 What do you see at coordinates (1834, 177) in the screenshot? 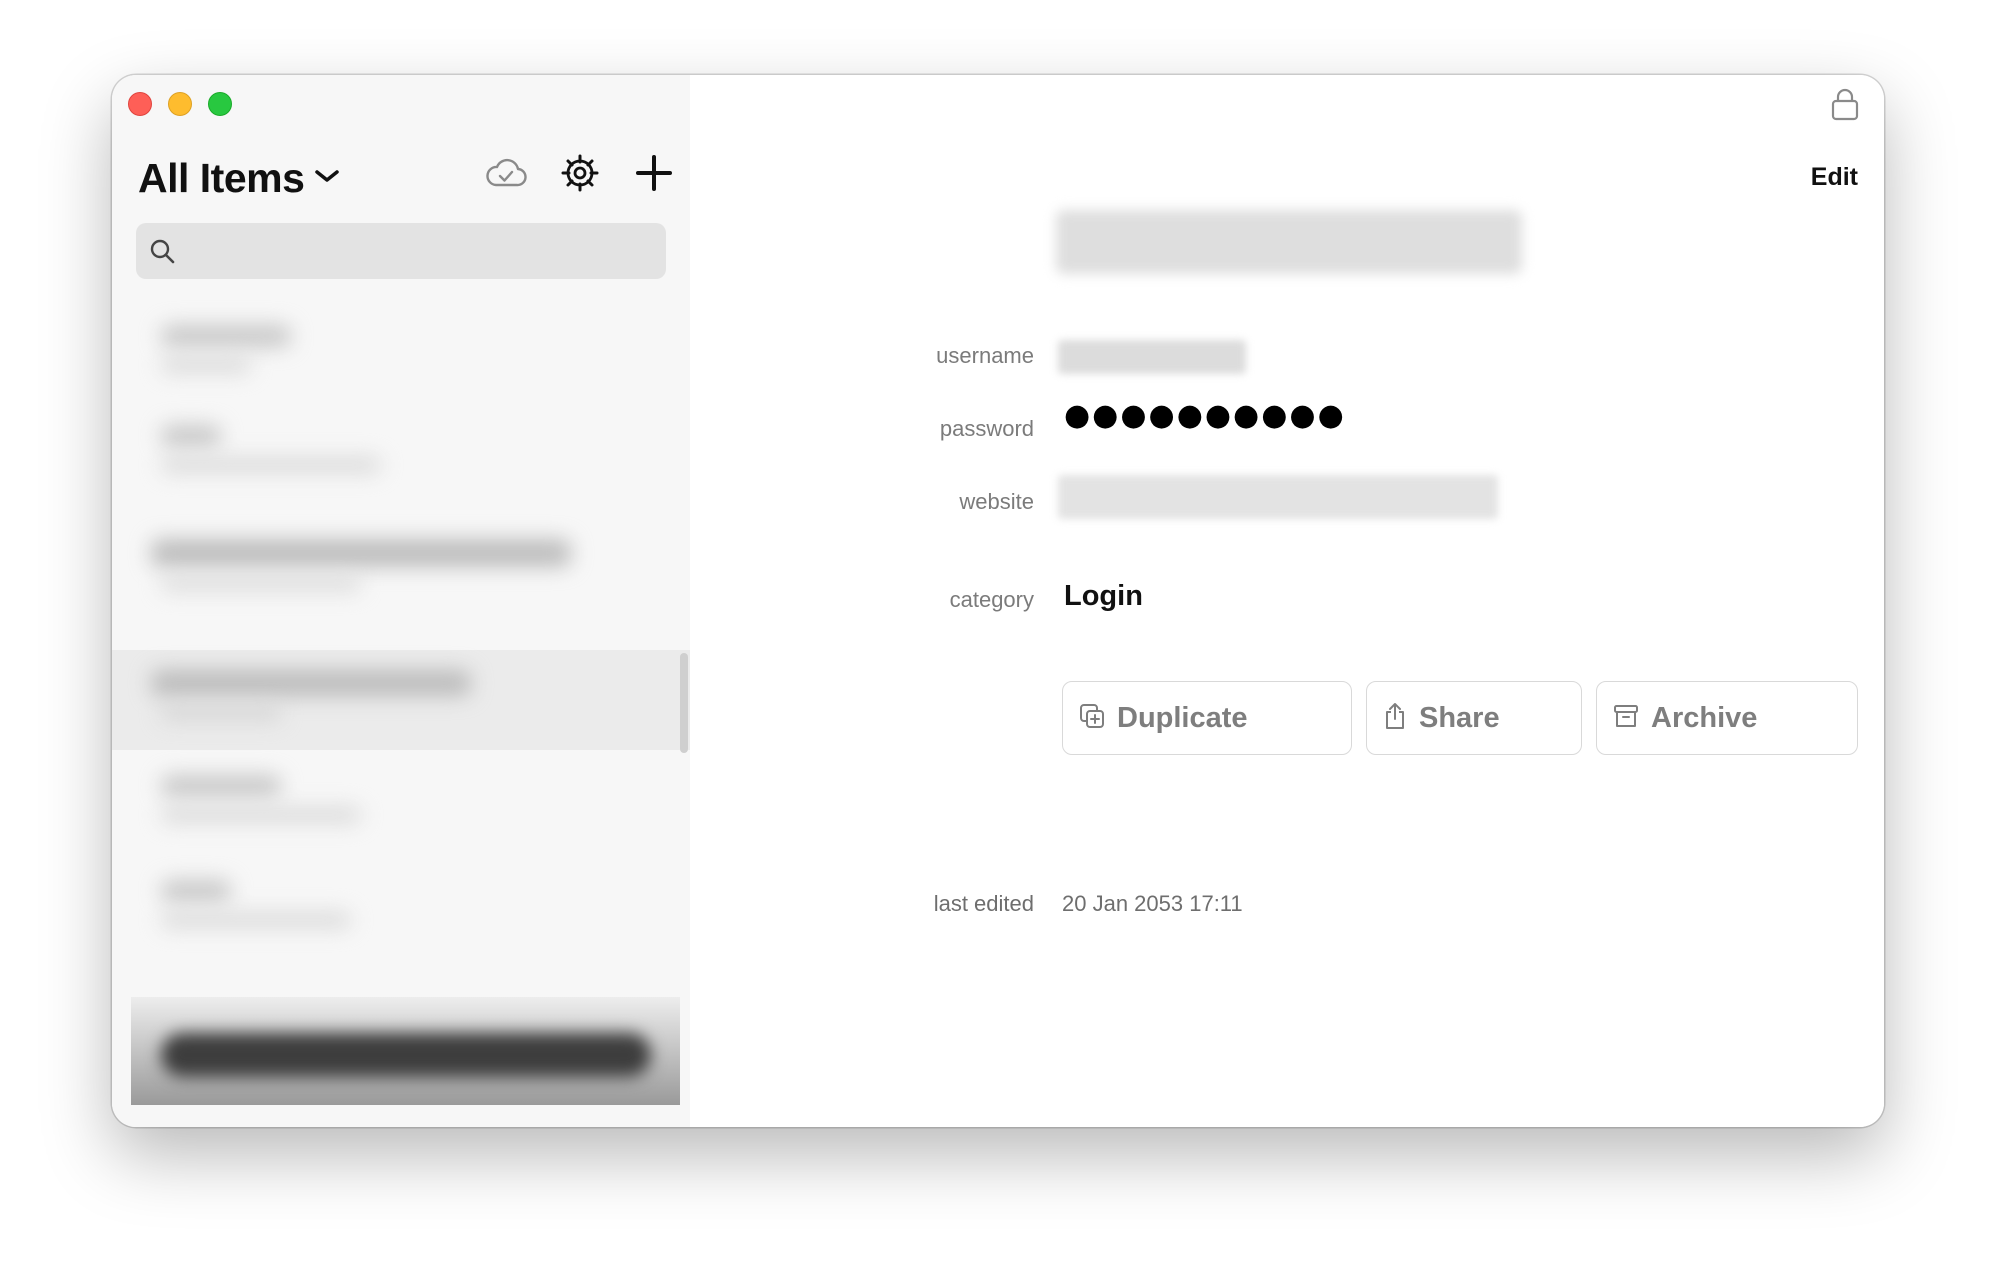
I see `edit-button: Edit` at bounding box center [1834, 177].